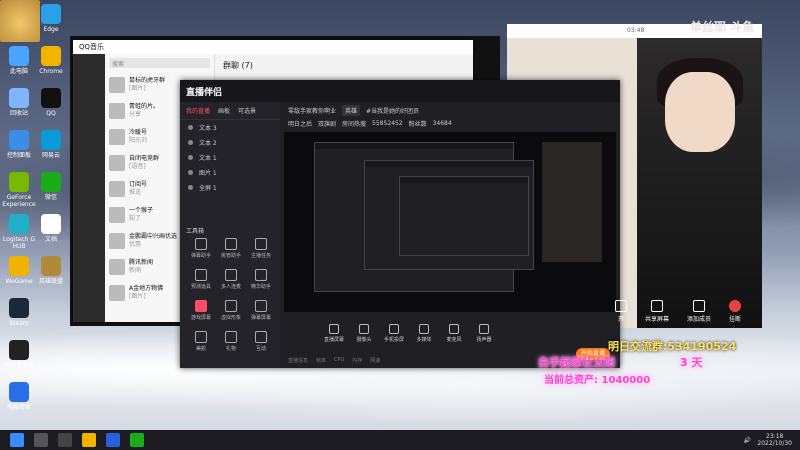 The height and width of the screenshot is (450, 800). Describe the element at coordinates (200, 349) in the screenshot. I see `tool-label: 美颜` at that location.